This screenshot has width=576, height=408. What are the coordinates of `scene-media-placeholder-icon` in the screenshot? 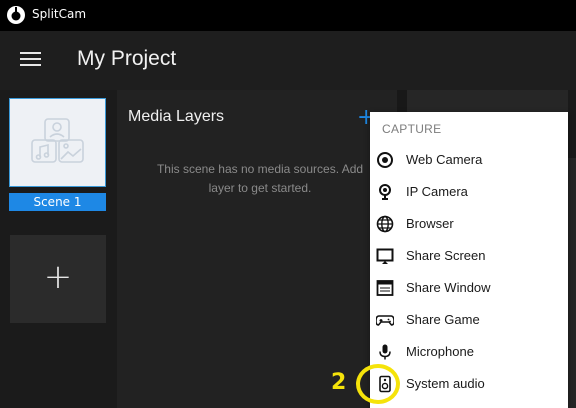 It's located at (57, 140).